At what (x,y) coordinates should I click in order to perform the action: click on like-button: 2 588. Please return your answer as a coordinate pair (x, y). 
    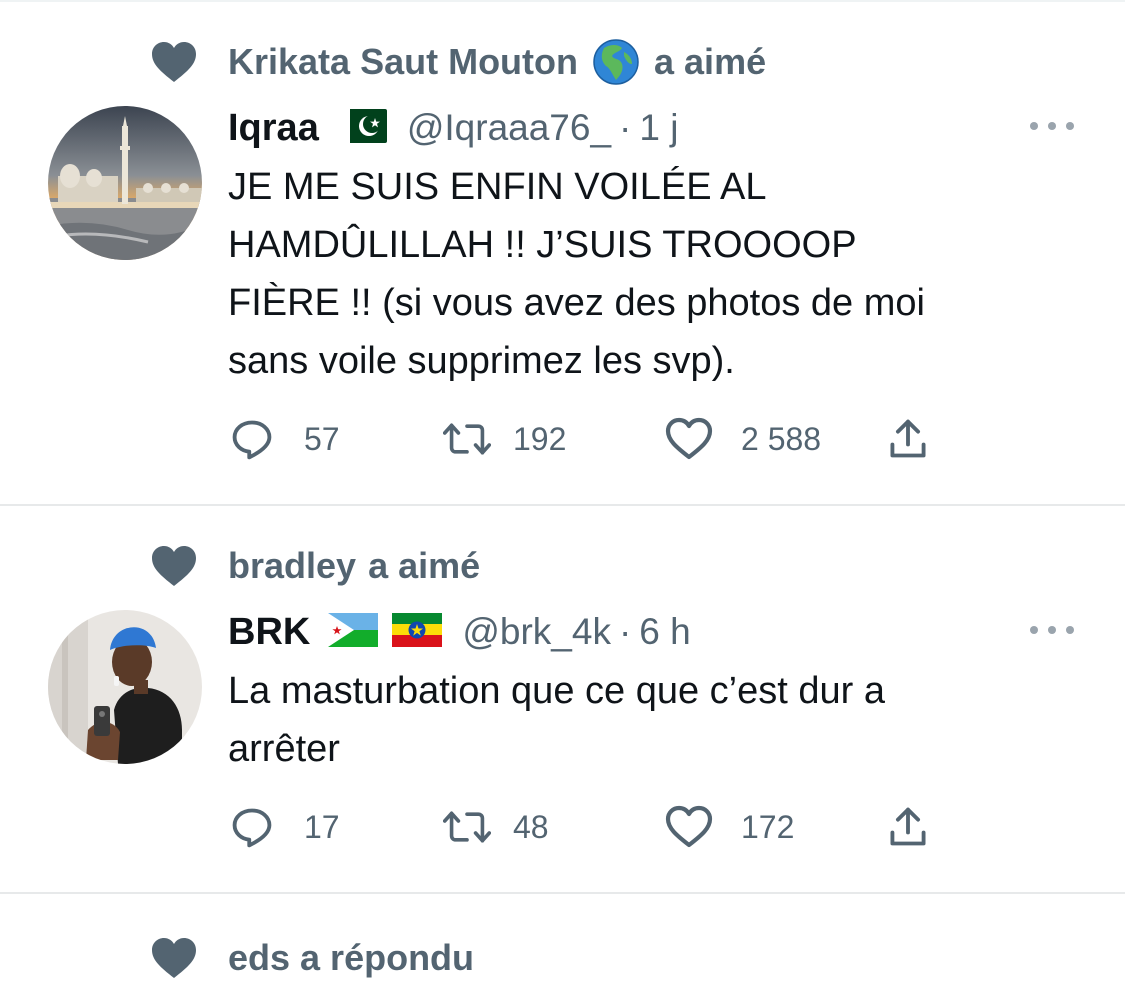
    Looking at the image, I should click on (743, 439).